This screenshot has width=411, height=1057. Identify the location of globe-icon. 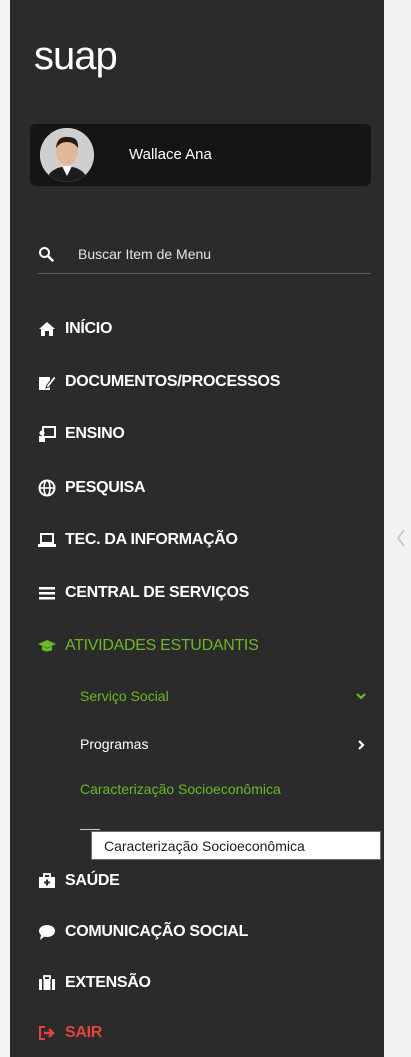
(47, 488).